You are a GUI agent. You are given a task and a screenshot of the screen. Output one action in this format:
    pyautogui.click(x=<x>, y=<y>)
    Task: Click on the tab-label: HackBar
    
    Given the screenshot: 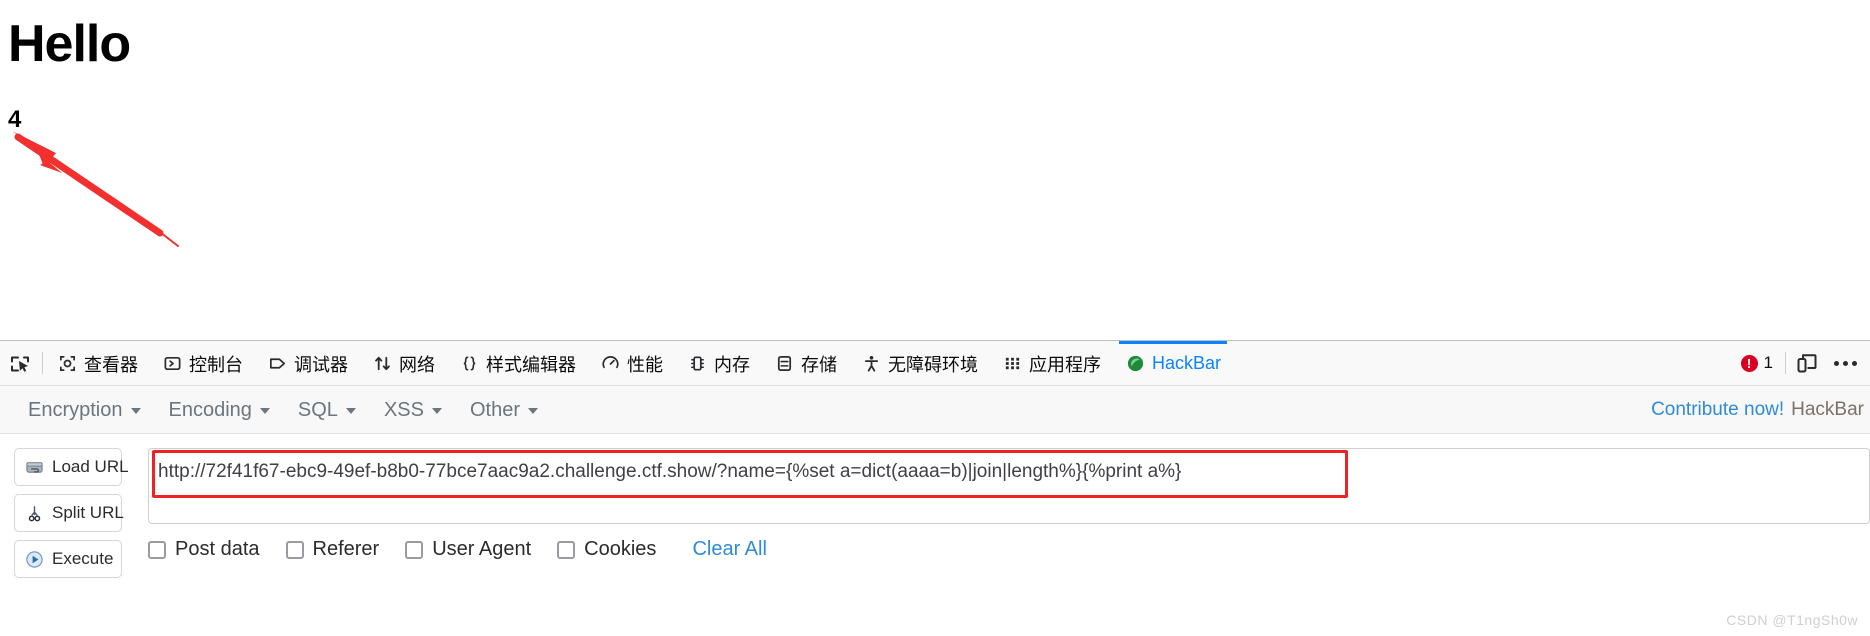 What is the action you would take?
    pyautogui.click(x=1187, y=363)
    